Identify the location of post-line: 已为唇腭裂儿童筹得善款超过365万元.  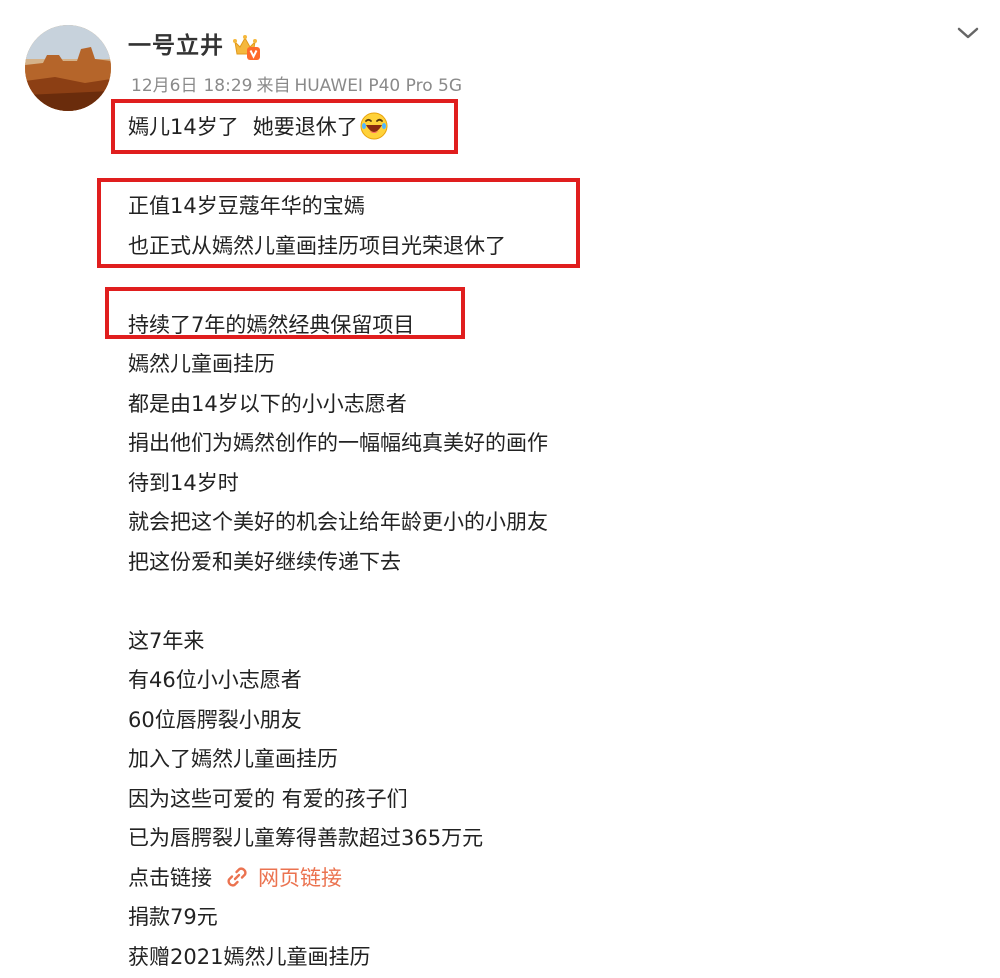
(538, 839).